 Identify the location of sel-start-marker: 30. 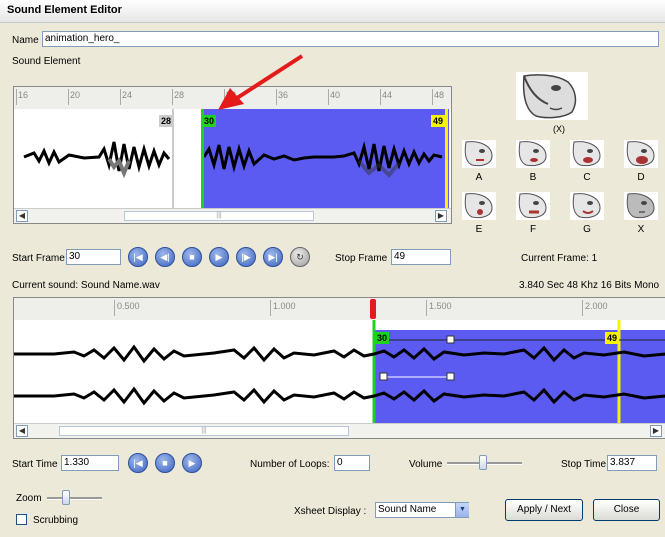
(209, 121).